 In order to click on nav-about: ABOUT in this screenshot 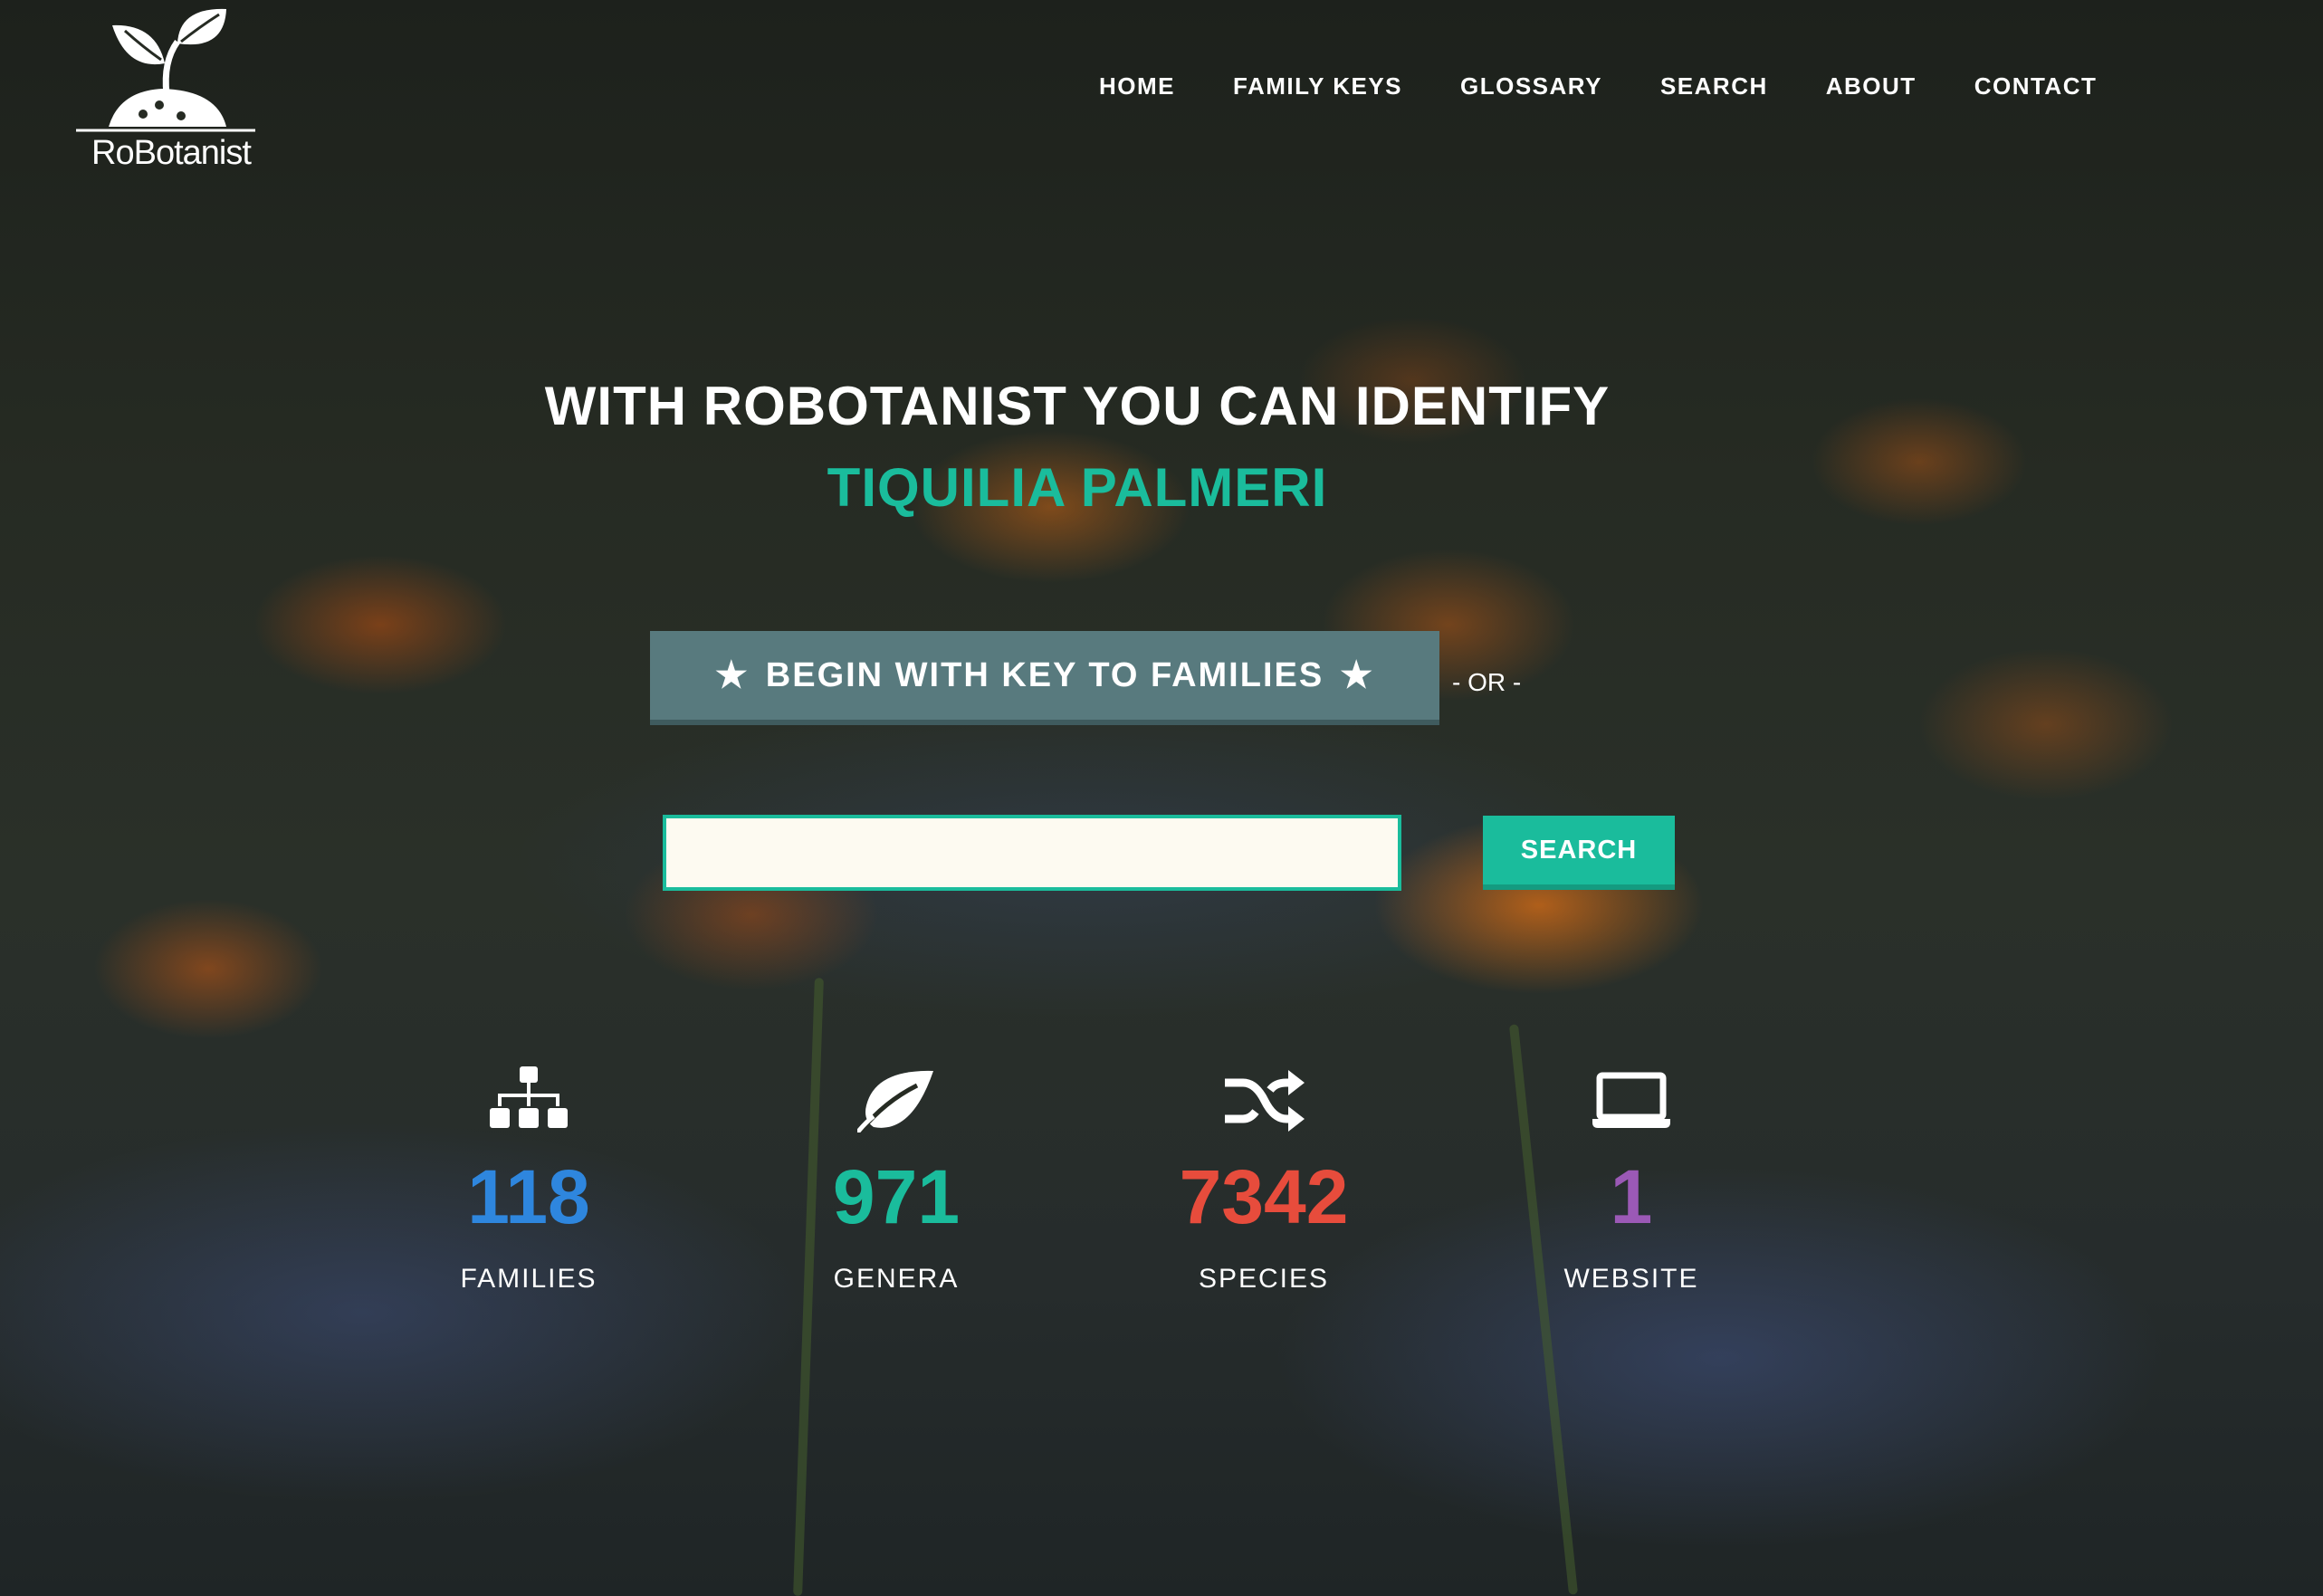, I will do `click(1872, 86)`.